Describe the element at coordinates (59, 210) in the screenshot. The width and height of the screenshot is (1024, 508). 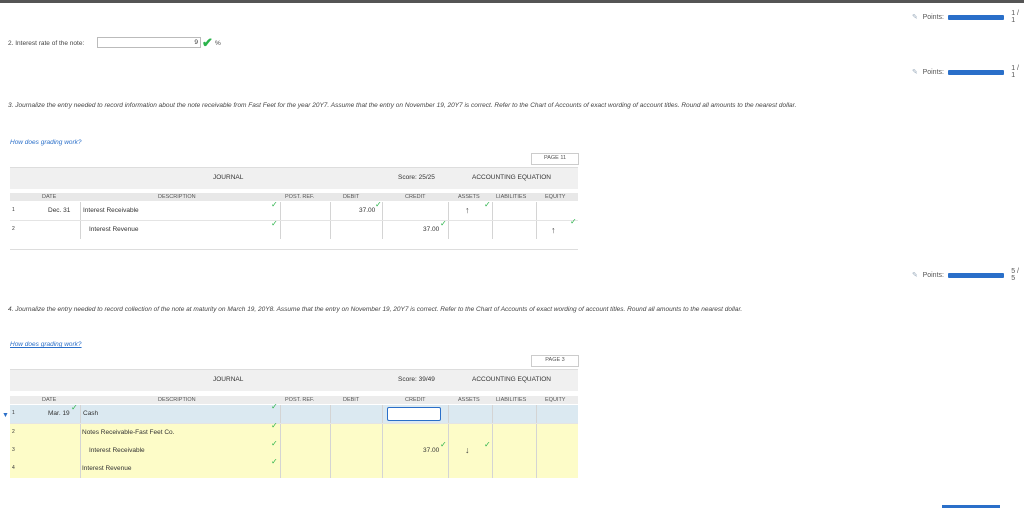
I see `date-cell: Dec. 31` at that location.